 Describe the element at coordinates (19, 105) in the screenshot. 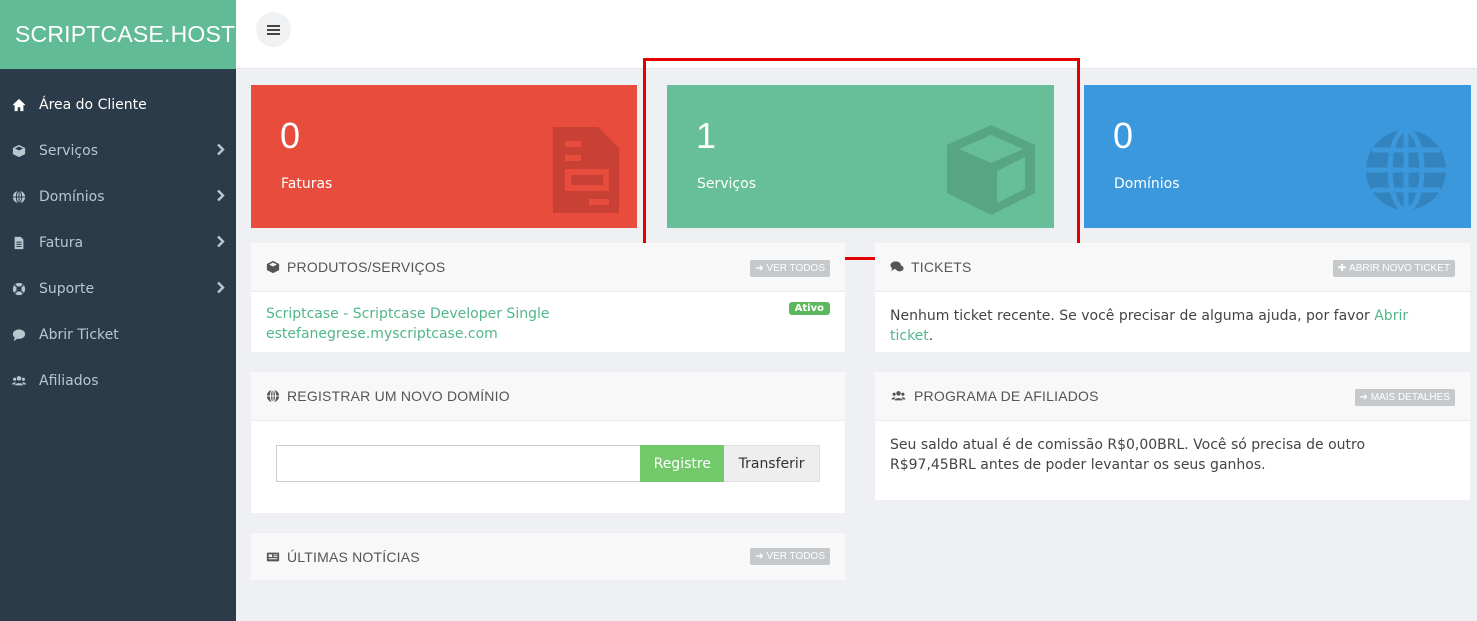

I see `home-icon` at that location.